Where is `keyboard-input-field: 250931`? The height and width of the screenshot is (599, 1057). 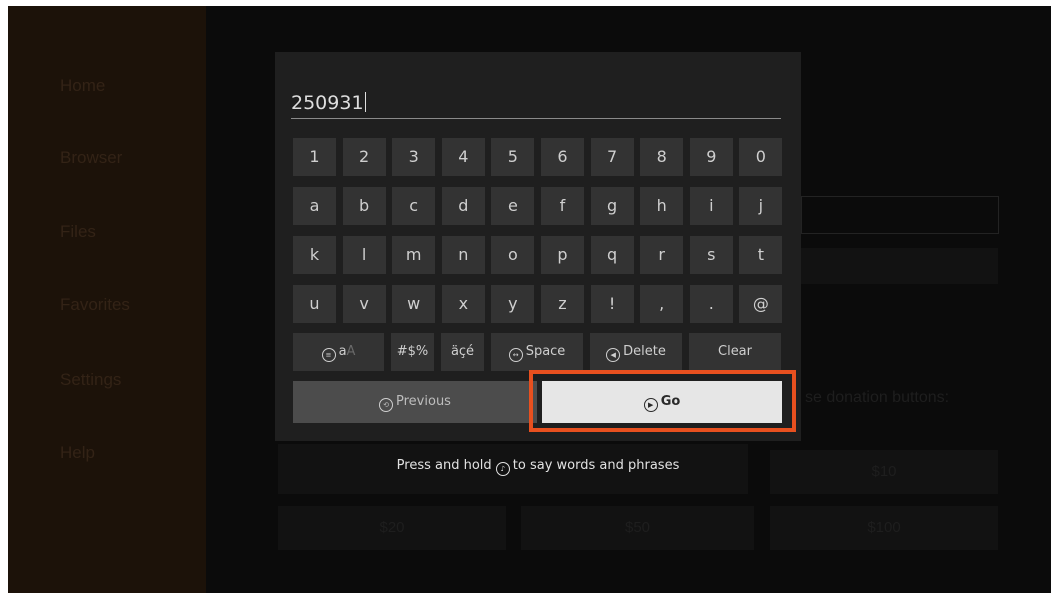 keyboard-input-field: 250931 is located at coordinates (536, 104).